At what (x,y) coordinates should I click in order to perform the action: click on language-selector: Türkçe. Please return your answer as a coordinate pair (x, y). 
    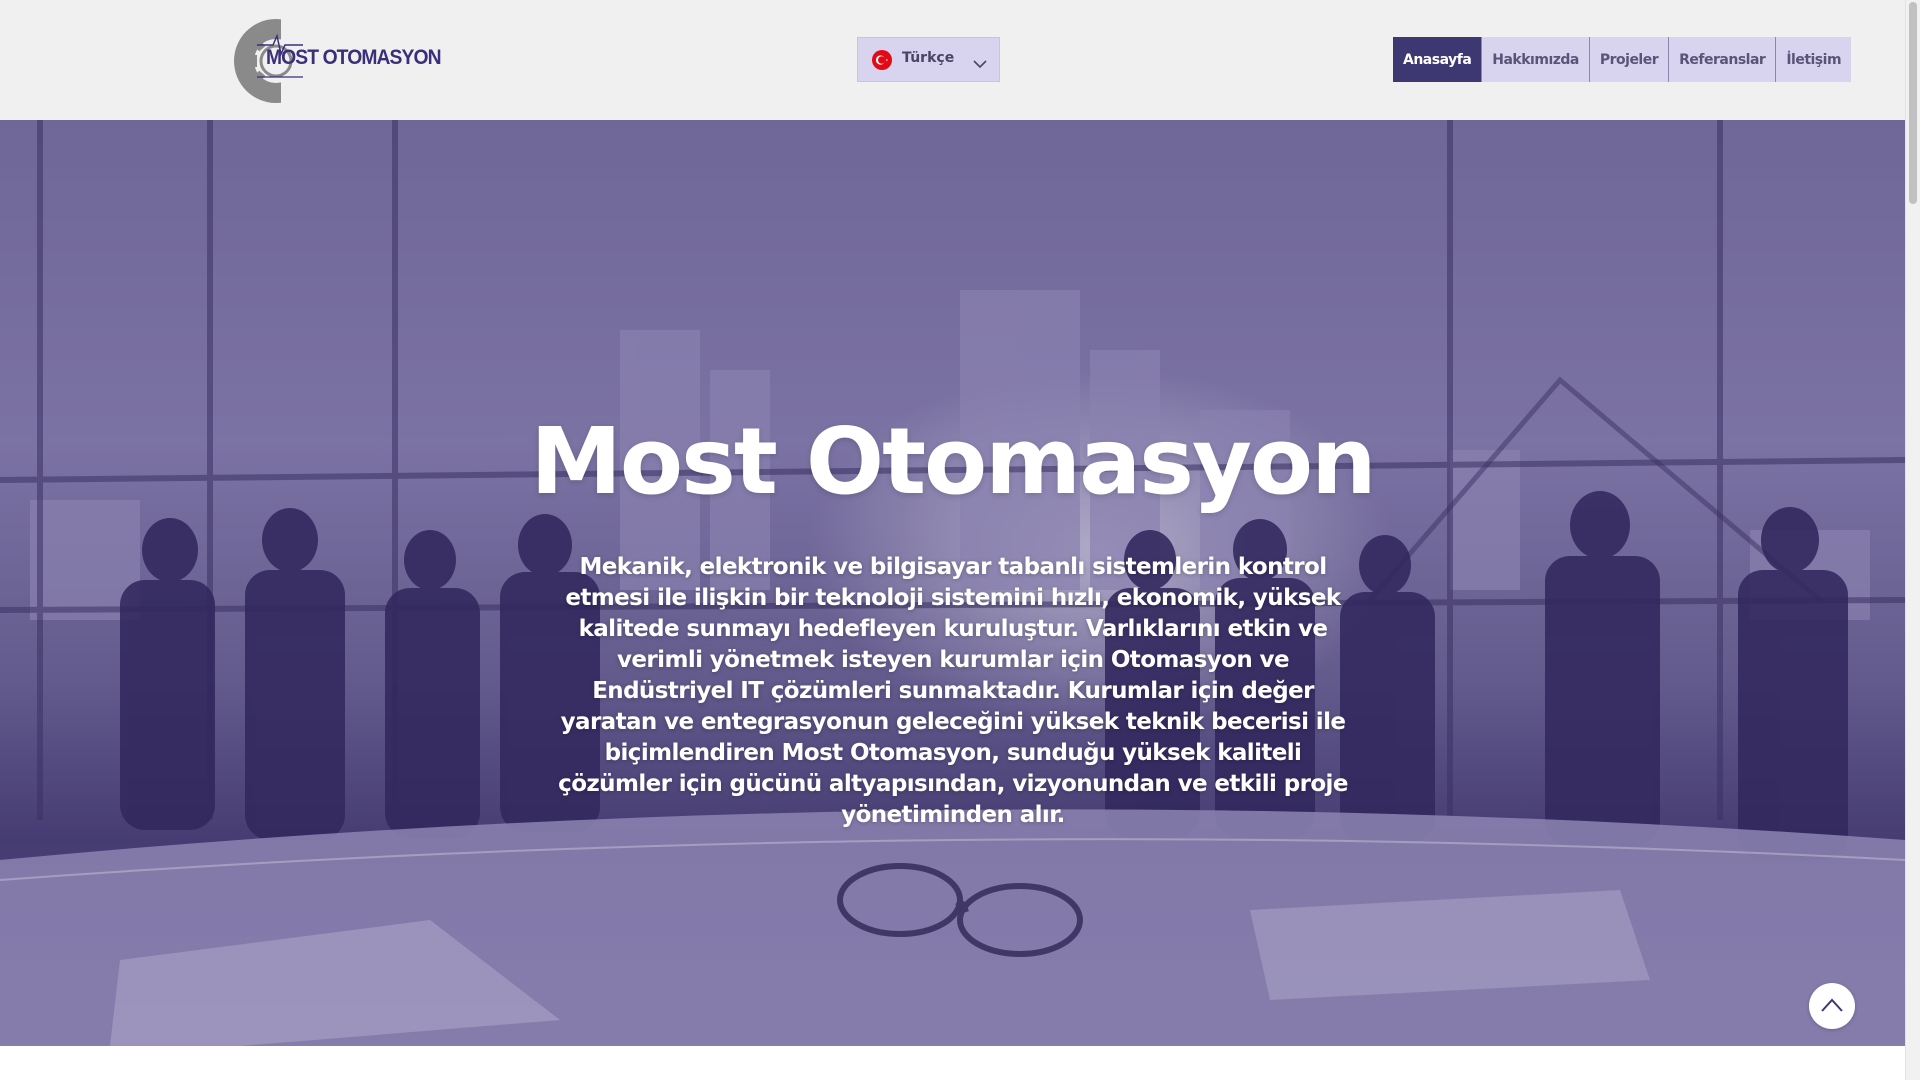
    Looking at the image, I should click on (928, 59).